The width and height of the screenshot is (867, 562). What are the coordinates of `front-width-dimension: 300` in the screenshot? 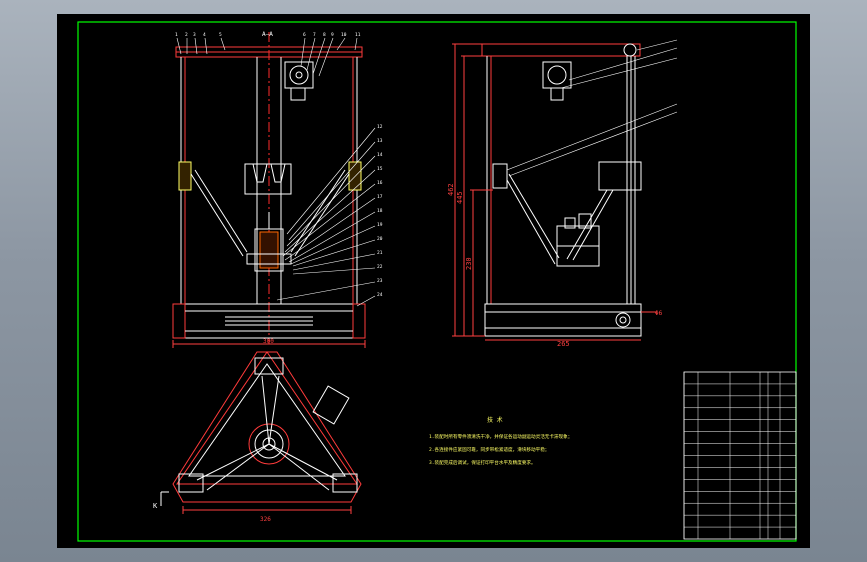 It's located at (268, 341).